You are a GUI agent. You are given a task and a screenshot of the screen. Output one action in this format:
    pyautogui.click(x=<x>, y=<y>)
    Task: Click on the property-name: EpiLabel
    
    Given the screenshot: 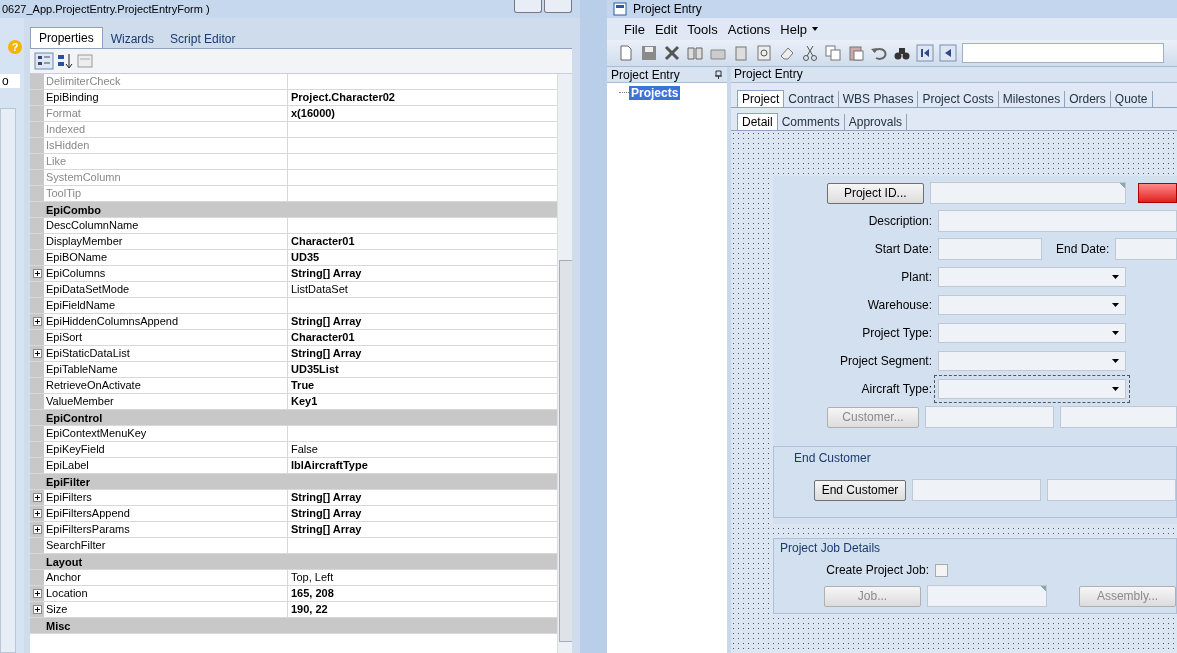 What is the action you would take?
    pyautogui.click(x=166, y=465)
    